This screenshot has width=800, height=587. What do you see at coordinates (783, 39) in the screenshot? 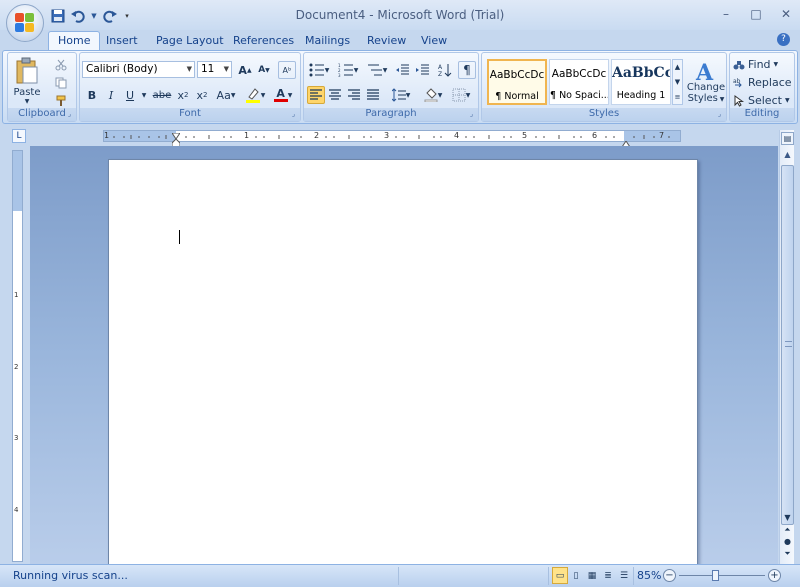
I see `help-icon: ?` at bounding box center [783, 39].